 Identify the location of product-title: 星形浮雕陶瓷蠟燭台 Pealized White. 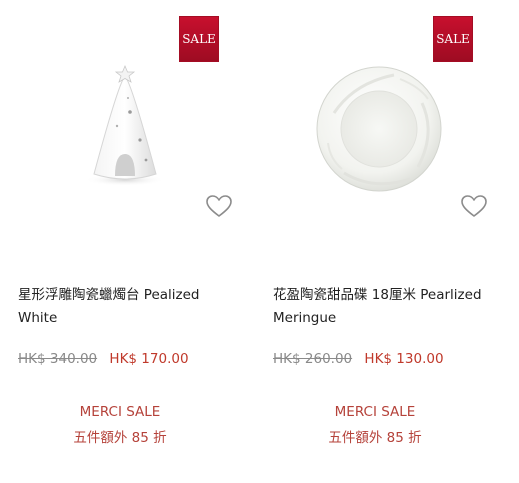
(128, 307).